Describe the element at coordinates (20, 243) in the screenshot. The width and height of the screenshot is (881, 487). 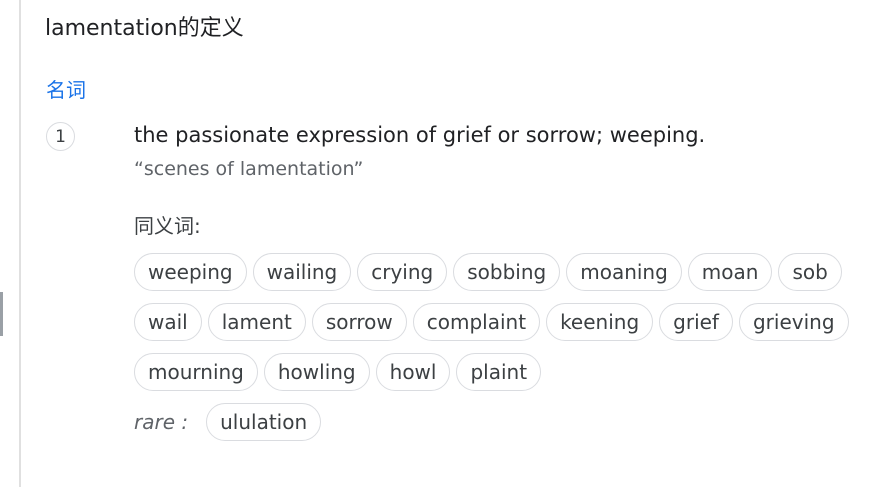
I see `left-divider` at that location.